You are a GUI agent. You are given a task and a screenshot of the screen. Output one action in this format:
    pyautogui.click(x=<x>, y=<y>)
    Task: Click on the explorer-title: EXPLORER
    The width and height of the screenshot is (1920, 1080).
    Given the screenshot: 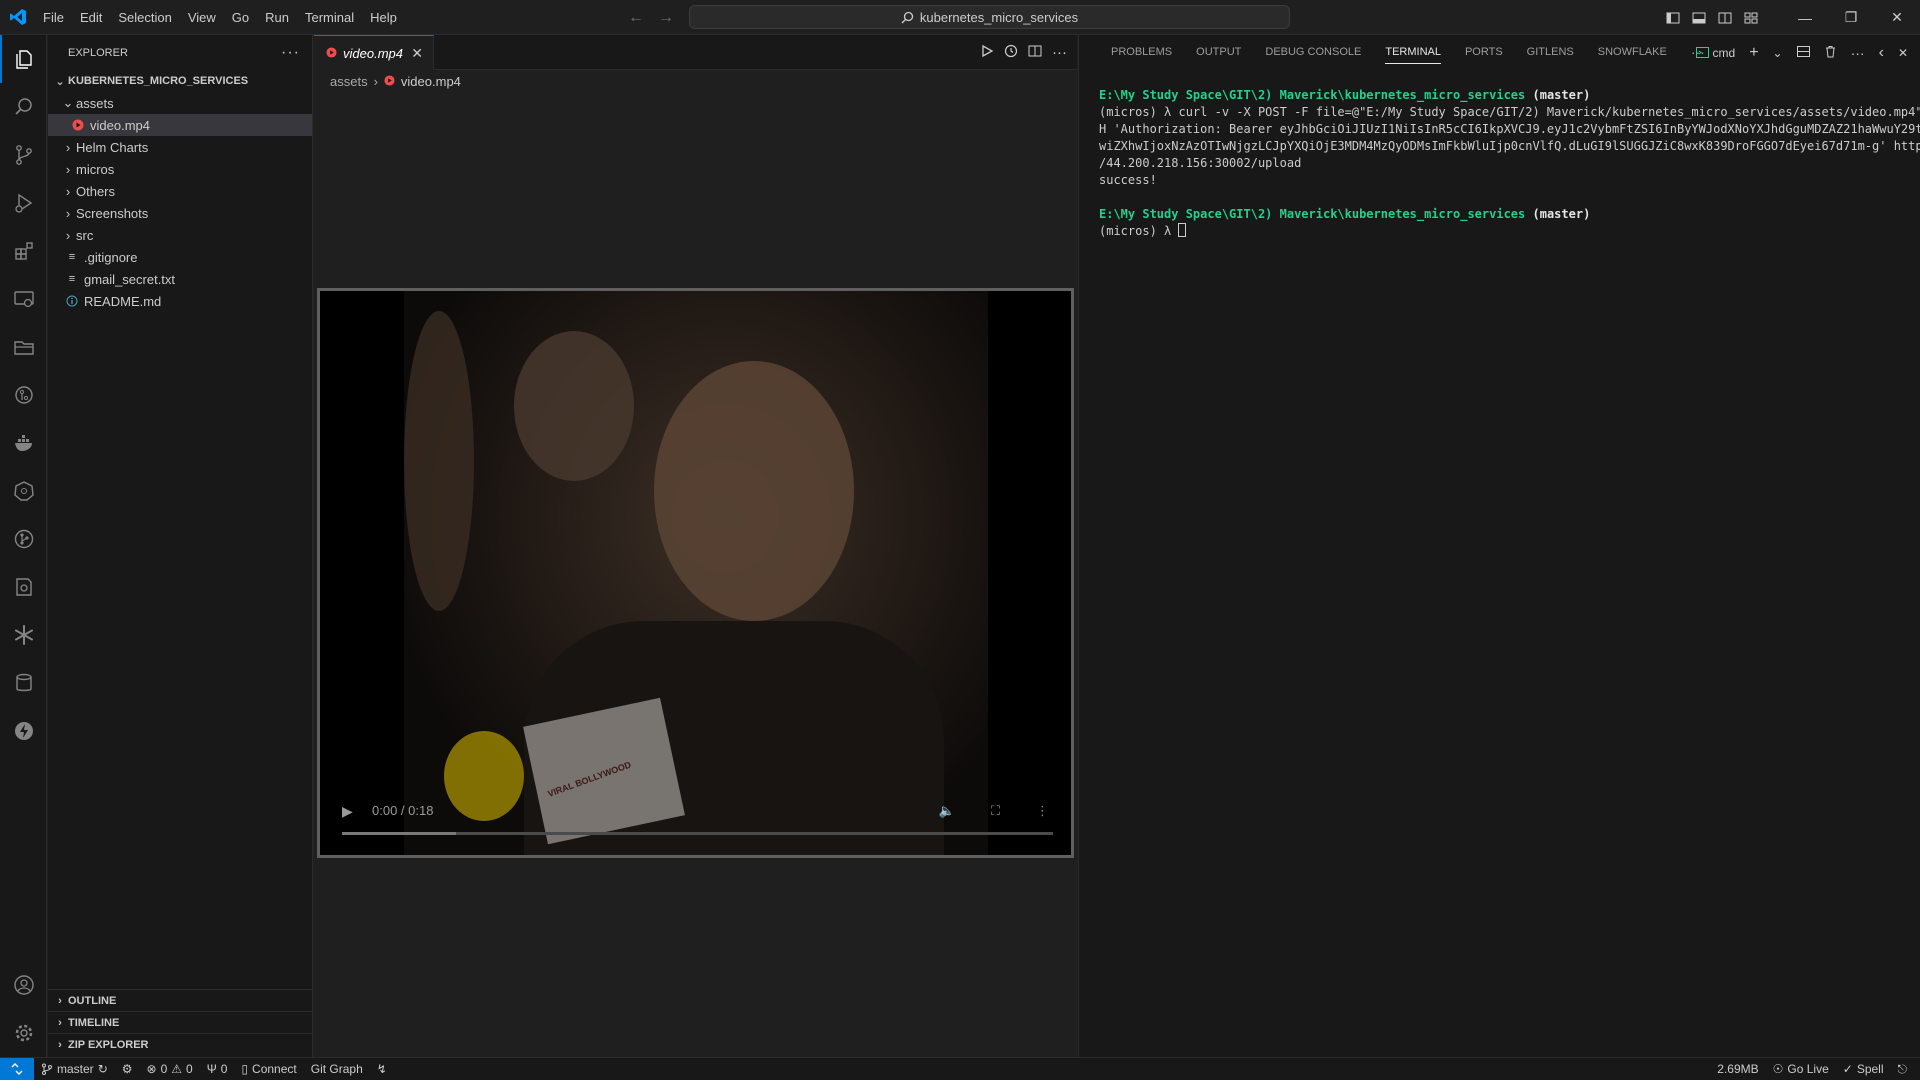 What is the action you would take?
    pyautogui.click(x=98, y=52)
    